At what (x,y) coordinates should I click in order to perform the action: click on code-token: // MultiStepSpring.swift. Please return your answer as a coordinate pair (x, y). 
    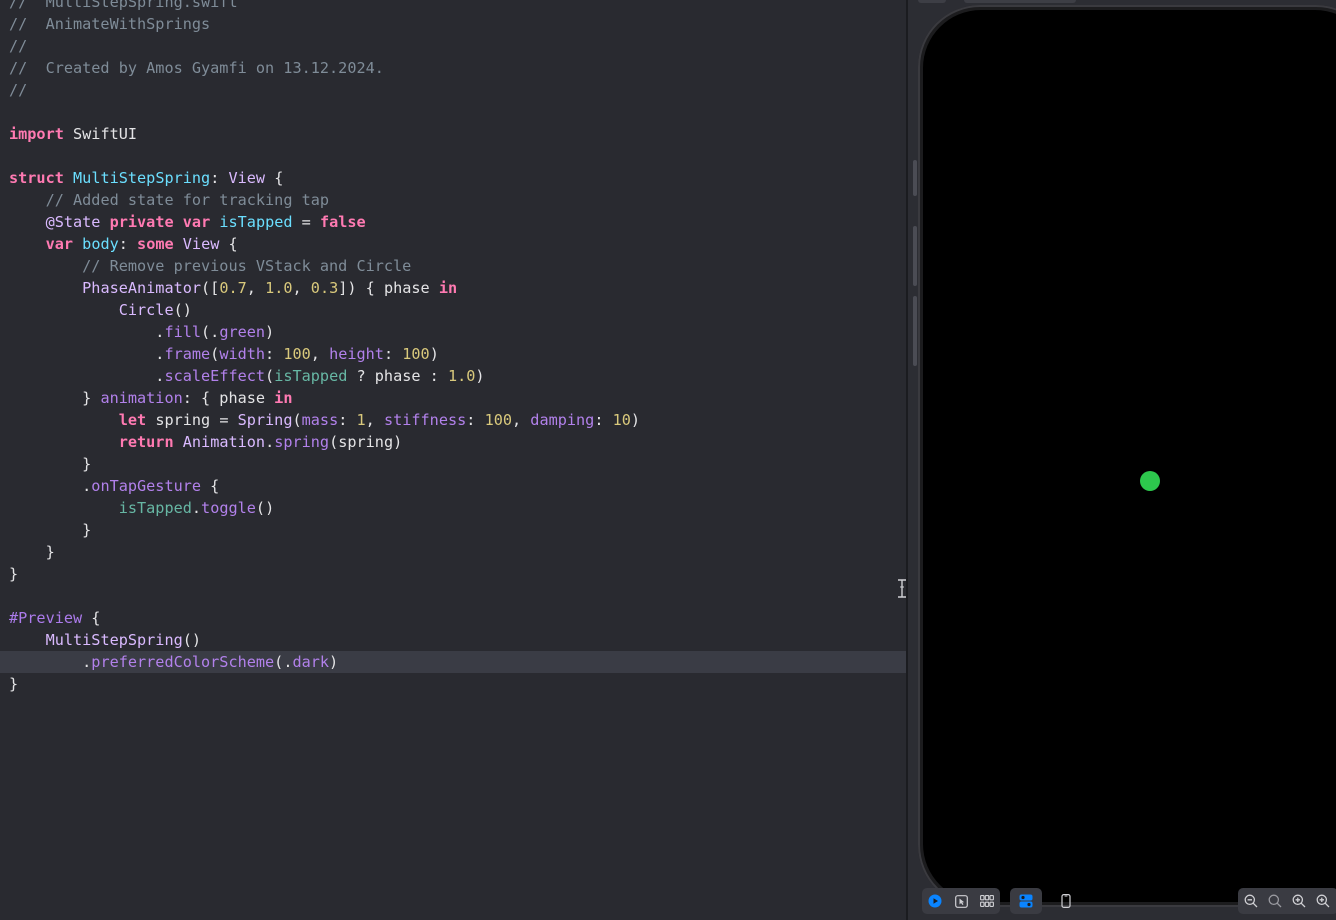
    Looking at the image, I should click on (123, 5).